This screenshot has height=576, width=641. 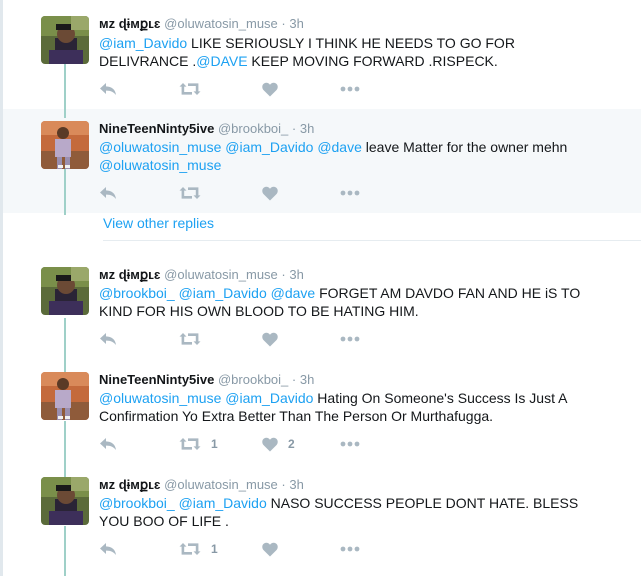 What do you see at coordinates (372, 61) in the screenshot?
I see `tweet-text-segment: KEEP MOVING FORWARD .RISPECK.` at bounding box center [372, 61].